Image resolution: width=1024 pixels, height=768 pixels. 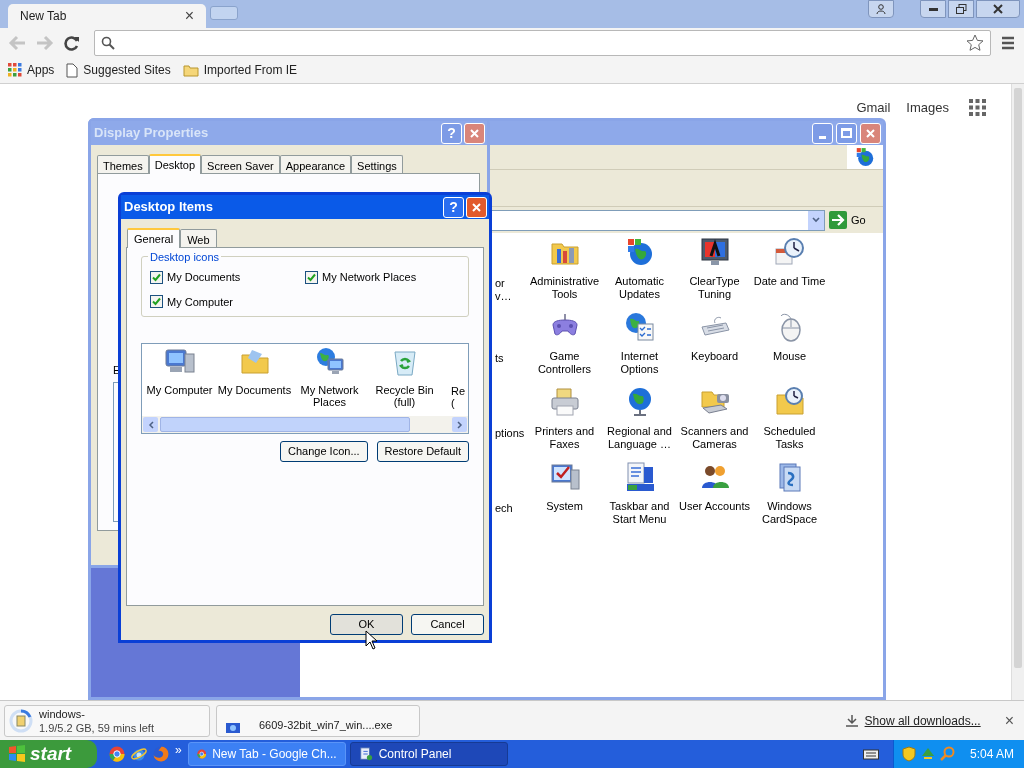 I want to click on arrow-icon, so click(x=838, y=220).